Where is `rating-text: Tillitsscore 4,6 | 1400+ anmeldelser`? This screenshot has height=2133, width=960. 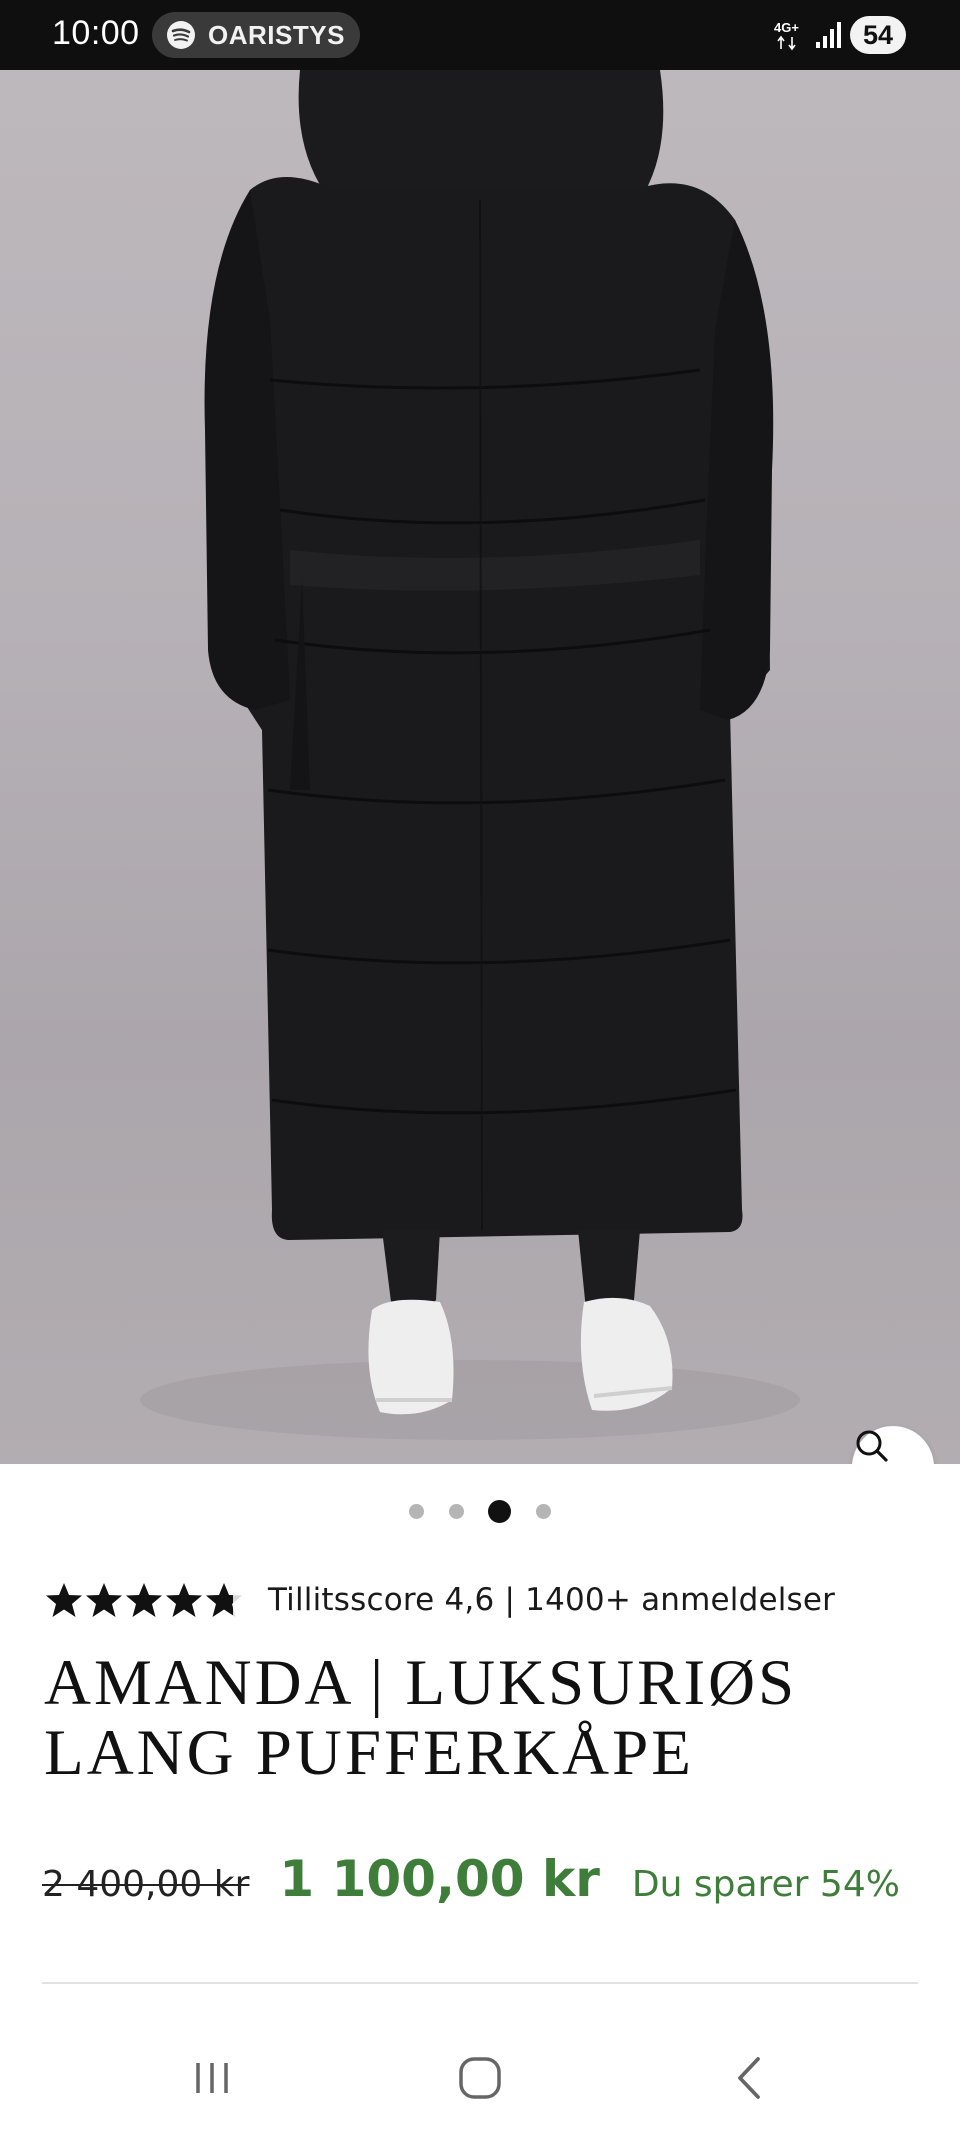 rating-text: Tillitsscore 4,6 | 1400+ anmeldelser is located at coordinates (552, 1600).